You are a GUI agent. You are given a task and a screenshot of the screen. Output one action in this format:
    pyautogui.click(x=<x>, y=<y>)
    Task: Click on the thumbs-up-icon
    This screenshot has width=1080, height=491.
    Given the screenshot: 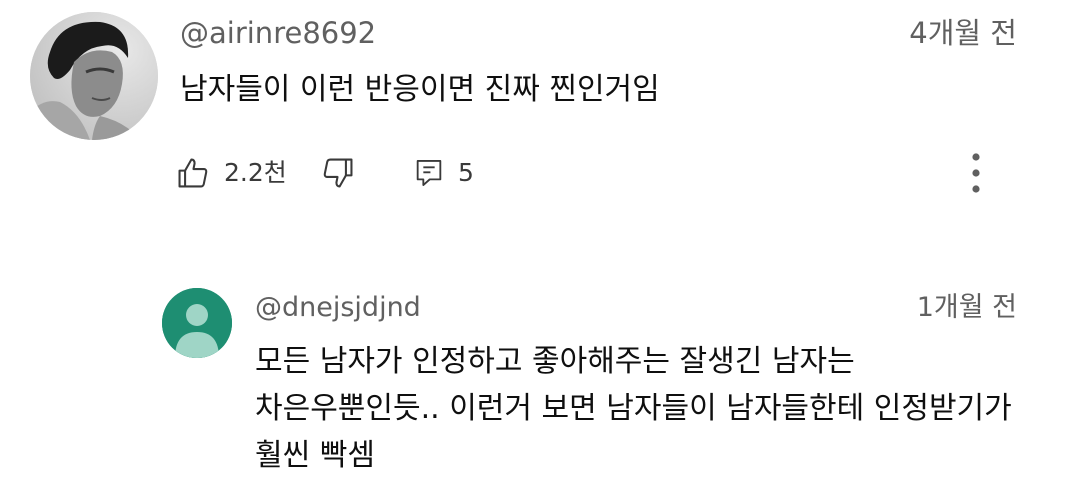 What is the action you would take?
    pyautogui.click(x=193, y=173)
    